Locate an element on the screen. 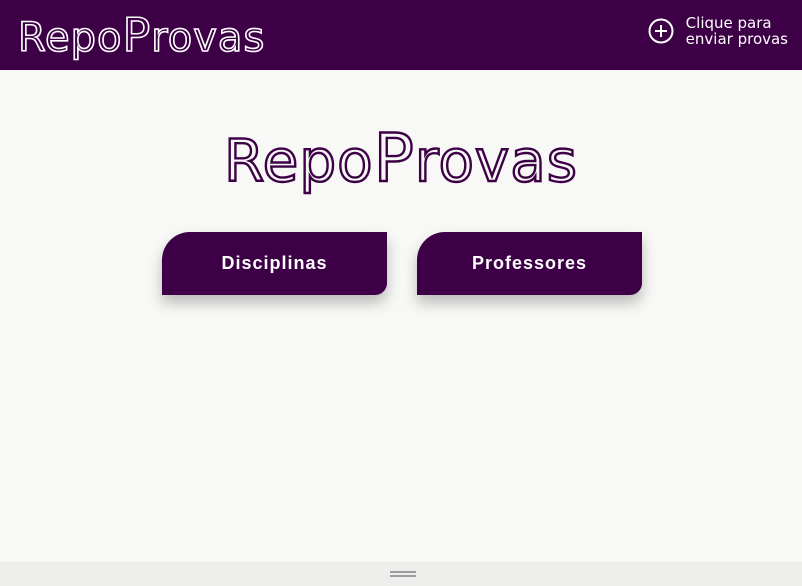 This screenshot has height=586, width=802. bottom-bar is located at coordinates (401, 574).